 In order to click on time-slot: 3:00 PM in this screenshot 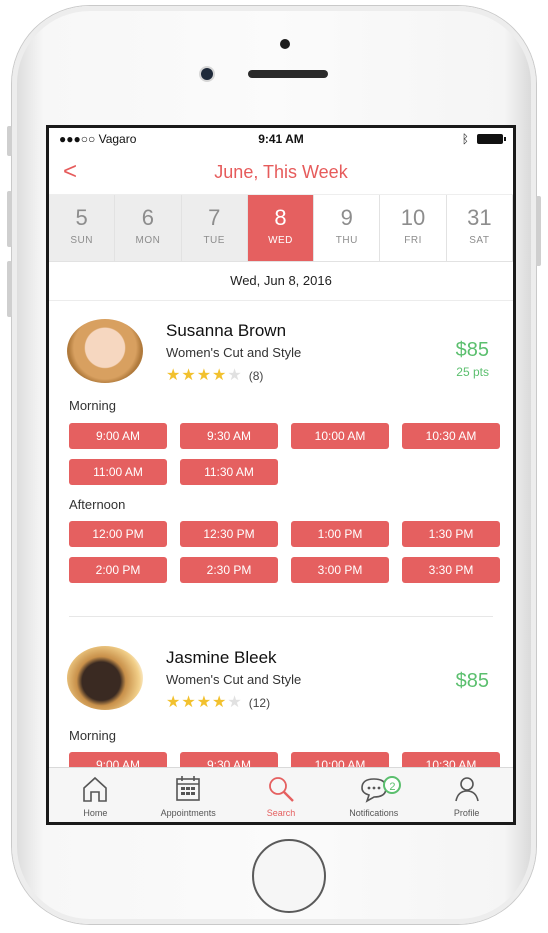, I will do `click(340, 570)`.